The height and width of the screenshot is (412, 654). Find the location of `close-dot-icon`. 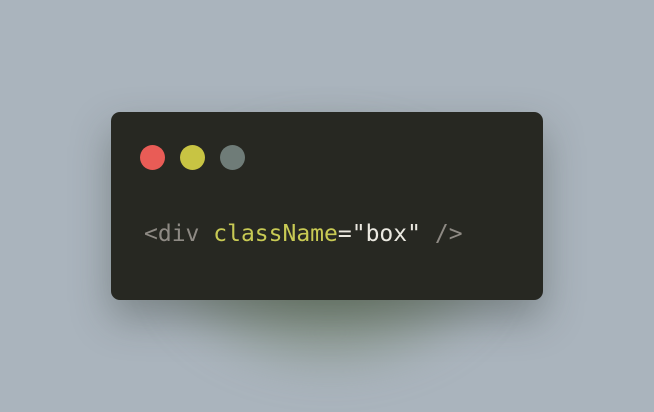

close-dot-icon is located at coordinates (152, 157).